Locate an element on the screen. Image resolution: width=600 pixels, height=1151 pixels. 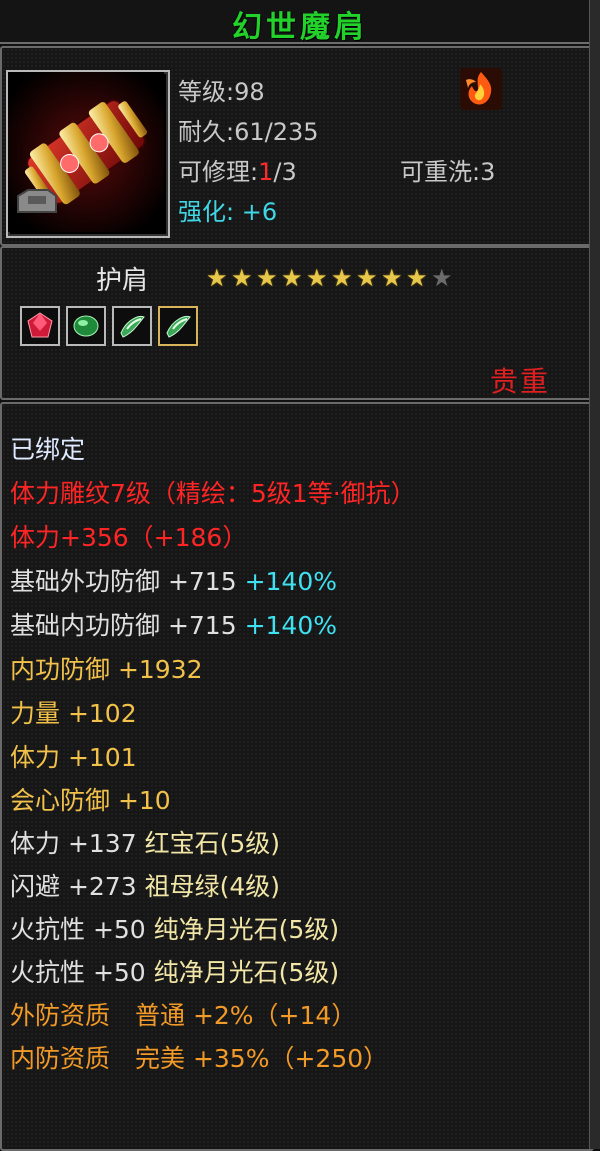
stamina-line: 体力 +101 is located at coordinates (73, 757).